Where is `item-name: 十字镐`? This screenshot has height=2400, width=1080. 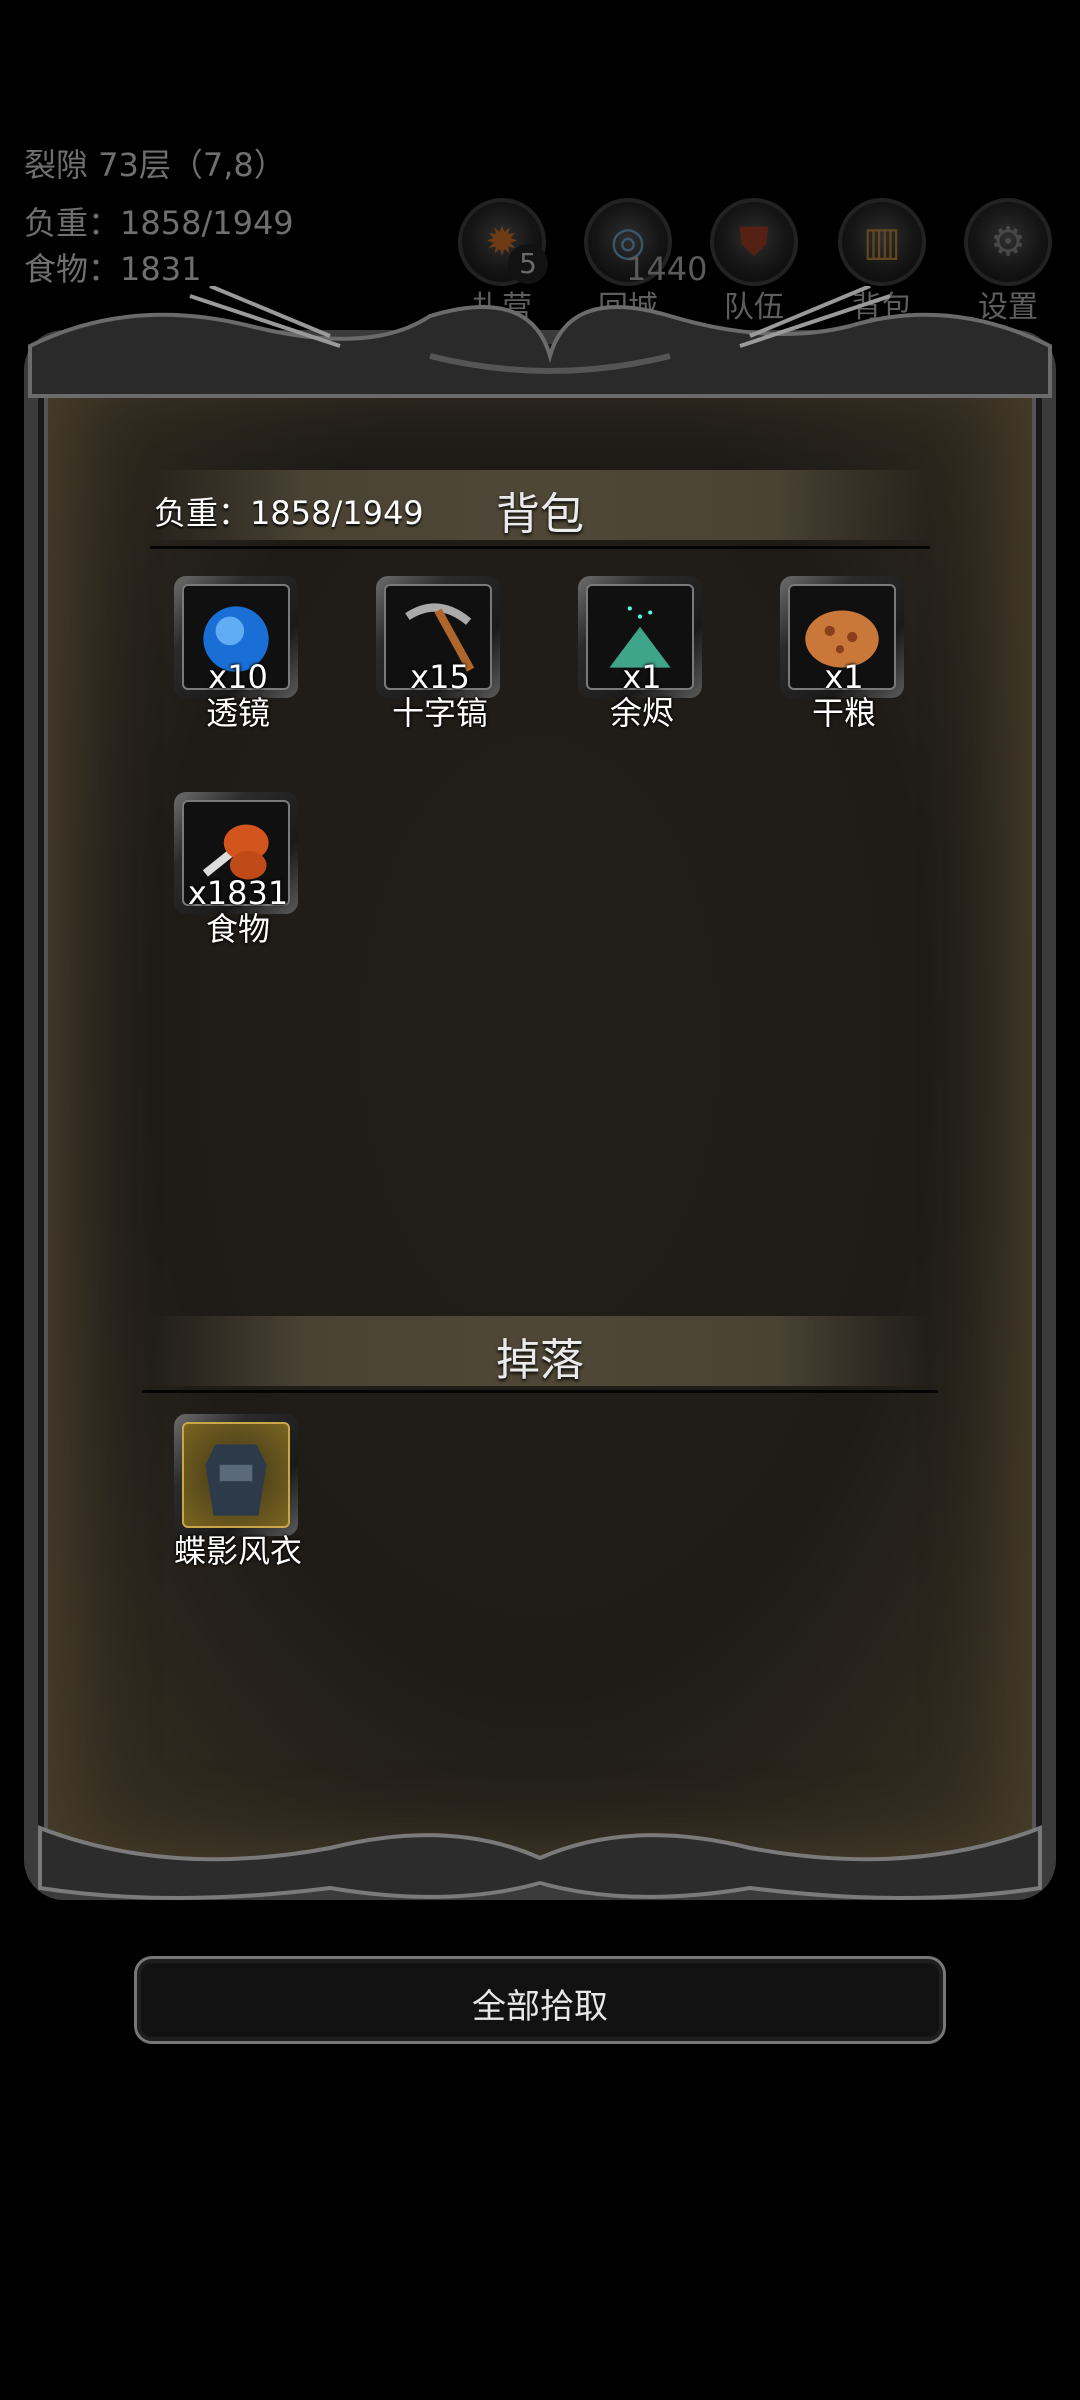
item-name: 十字镐 is located at coordinates (439, 713).